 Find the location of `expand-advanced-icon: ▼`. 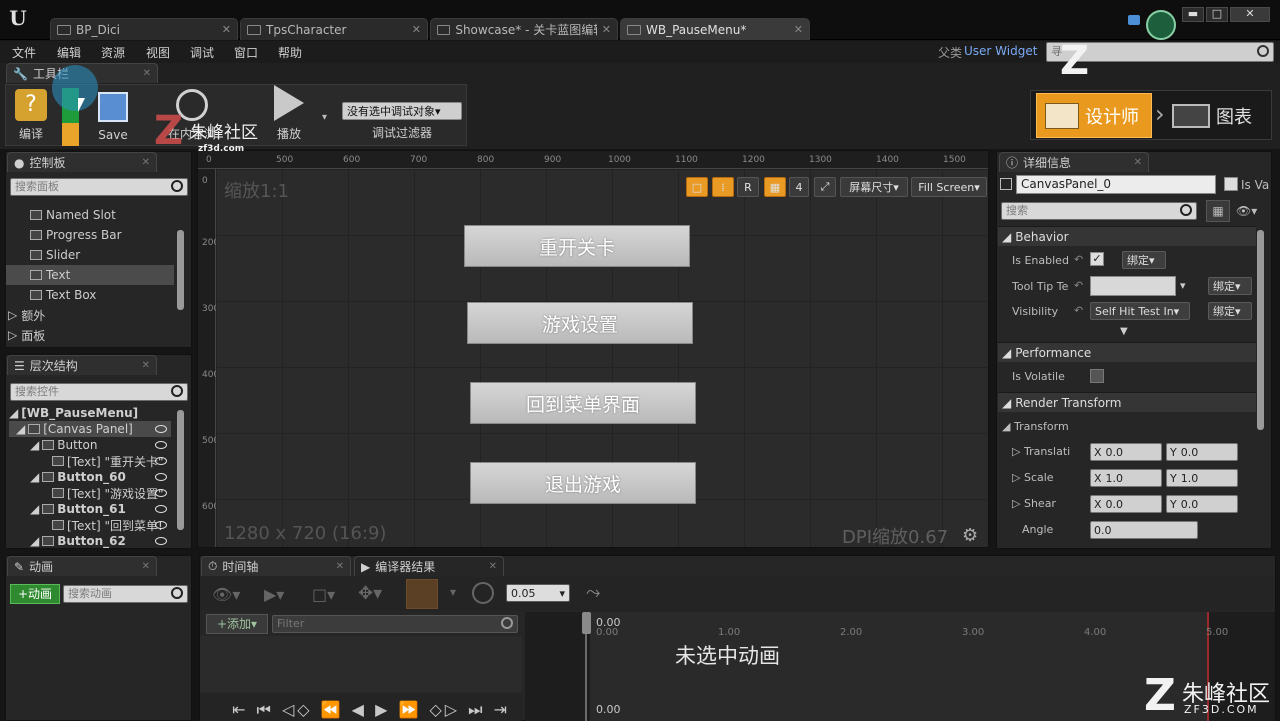

expand-advanced-icon: ▼ is located at coordinates (1124, 331).